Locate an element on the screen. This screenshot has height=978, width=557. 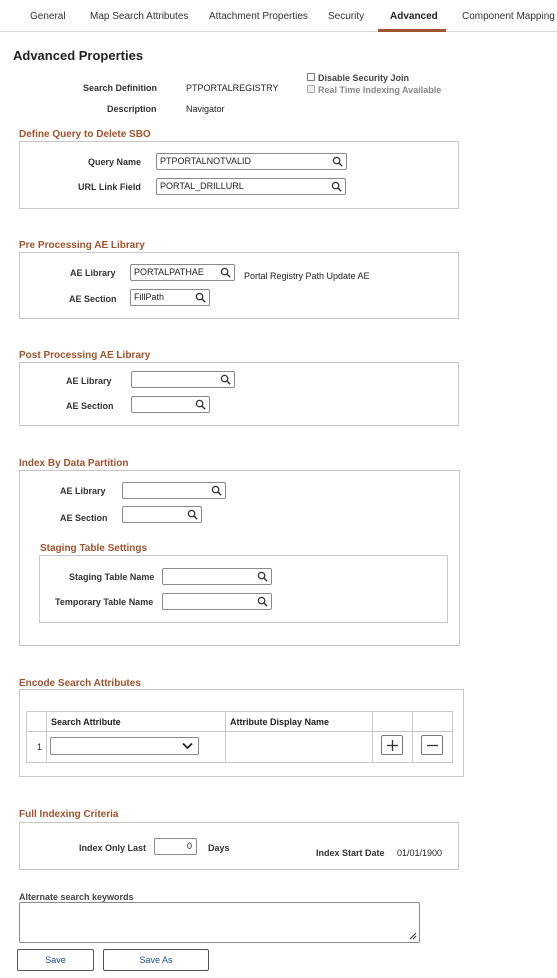
grid-header-search-attribute: Search Attribute is located at coordinates (136, 721).